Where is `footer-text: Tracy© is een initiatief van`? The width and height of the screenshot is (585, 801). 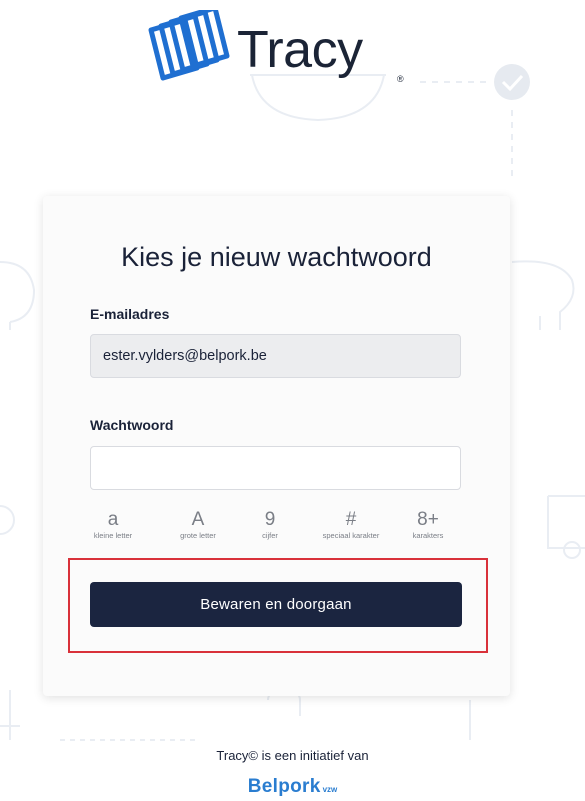 footer-text: Tracy© is een initiatief van is located at coordinates (292, 755).